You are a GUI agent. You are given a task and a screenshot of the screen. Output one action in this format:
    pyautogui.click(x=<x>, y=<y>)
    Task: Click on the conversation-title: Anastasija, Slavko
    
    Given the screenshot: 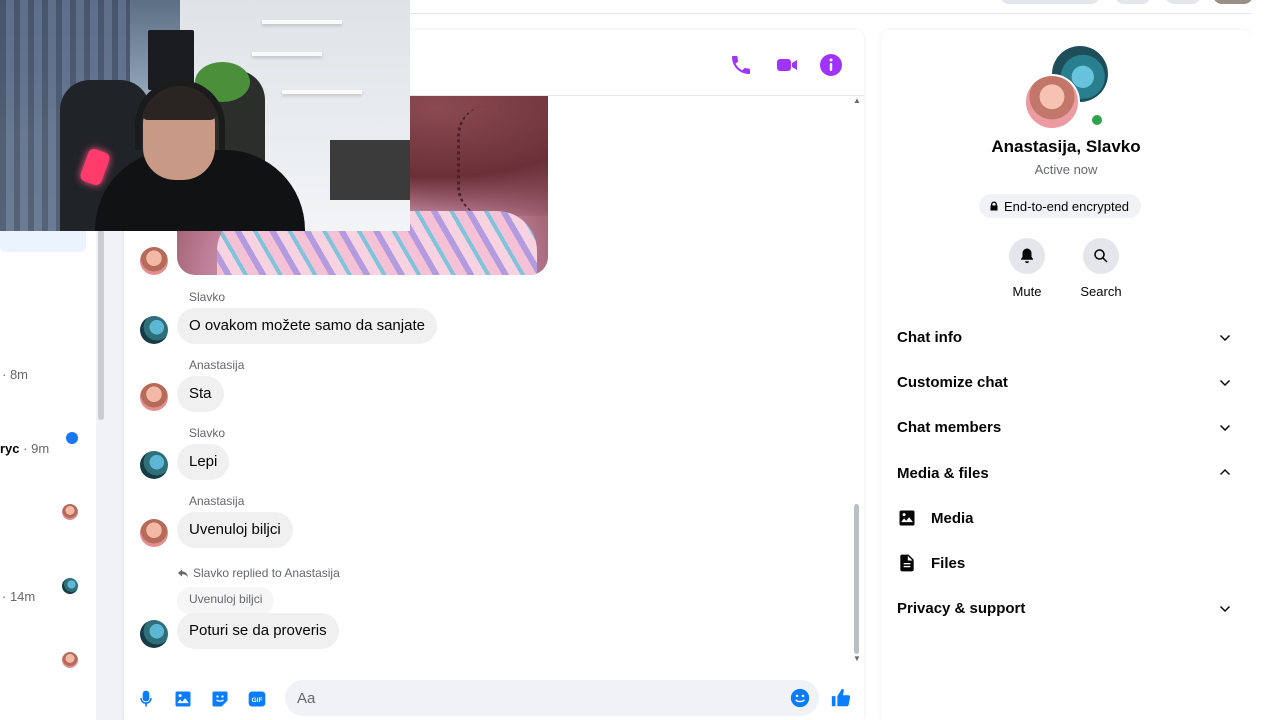 What is the action you would take?
    pyautogui.click(x=1066, y=146)
    